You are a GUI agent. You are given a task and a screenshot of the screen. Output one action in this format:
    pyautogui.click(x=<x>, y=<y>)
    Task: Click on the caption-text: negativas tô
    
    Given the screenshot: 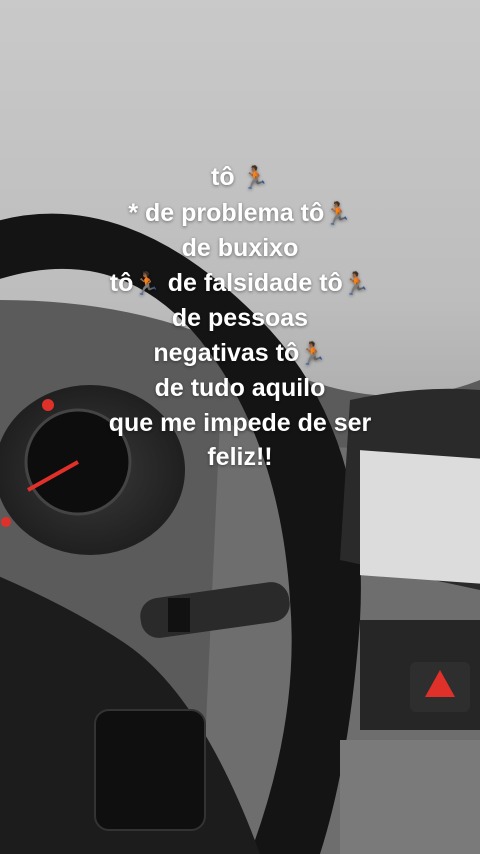 What is the action you would take?
    pyautogui.click(x=226, y=352)
    